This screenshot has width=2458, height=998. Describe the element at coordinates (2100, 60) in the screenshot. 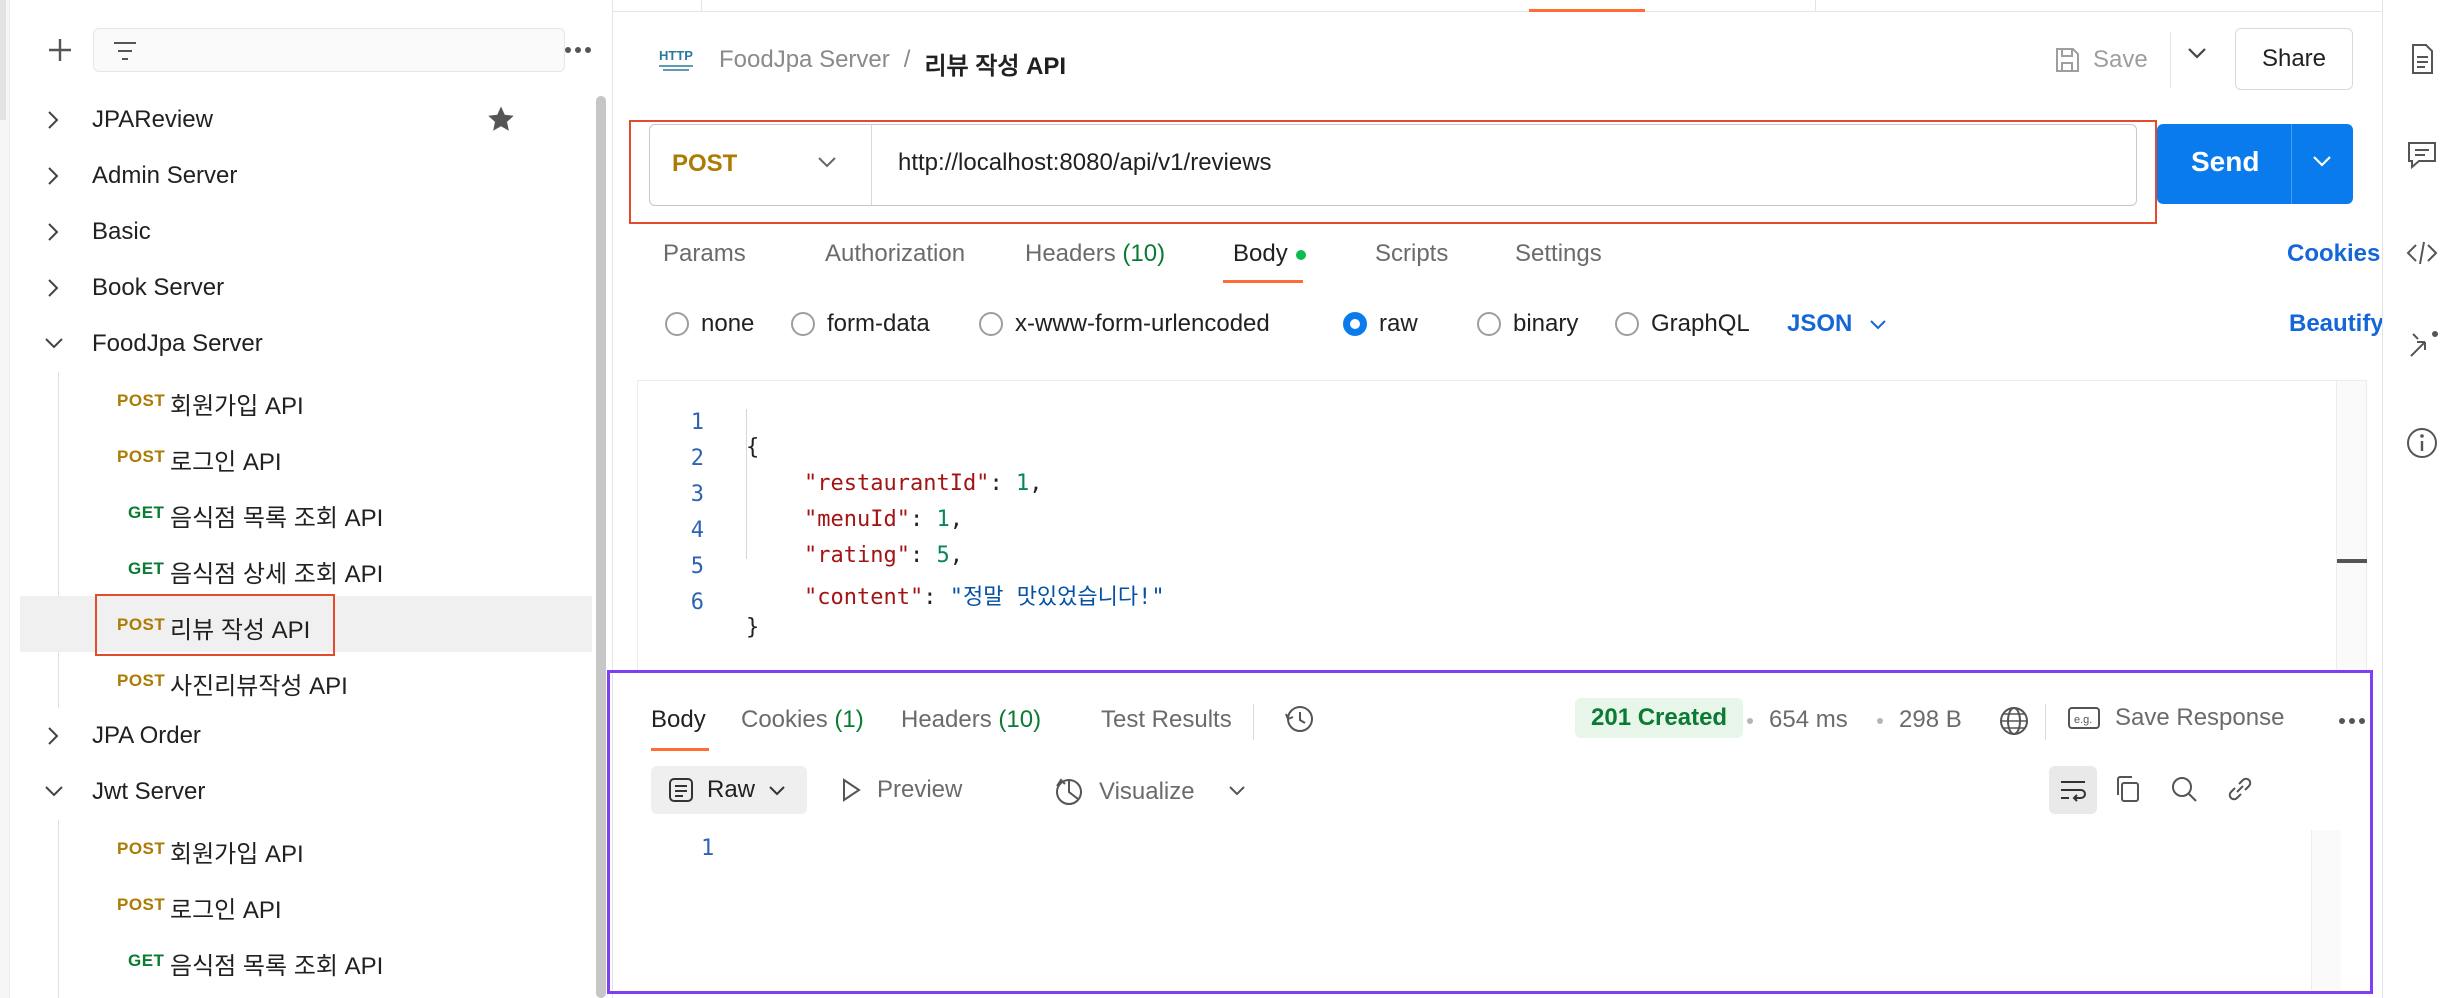

I see `save-button: Save` at that location.